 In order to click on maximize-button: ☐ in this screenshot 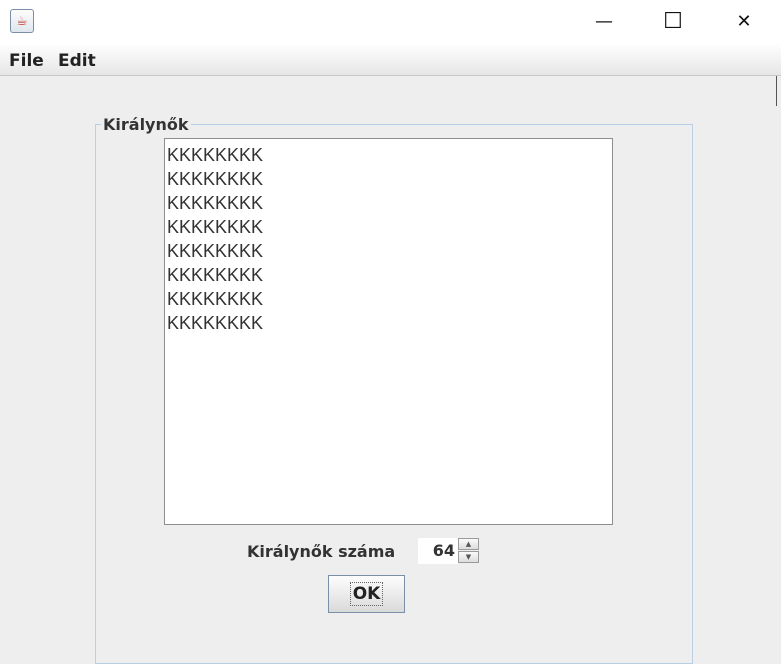, I will do `click(673, 21)`.